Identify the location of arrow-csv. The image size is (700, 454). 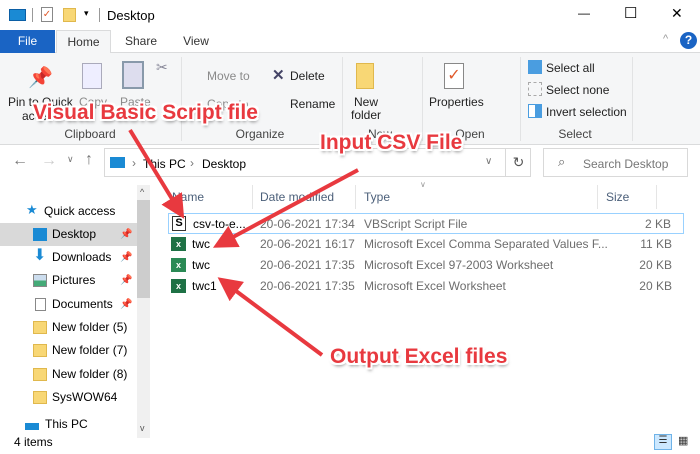
(285, 208).